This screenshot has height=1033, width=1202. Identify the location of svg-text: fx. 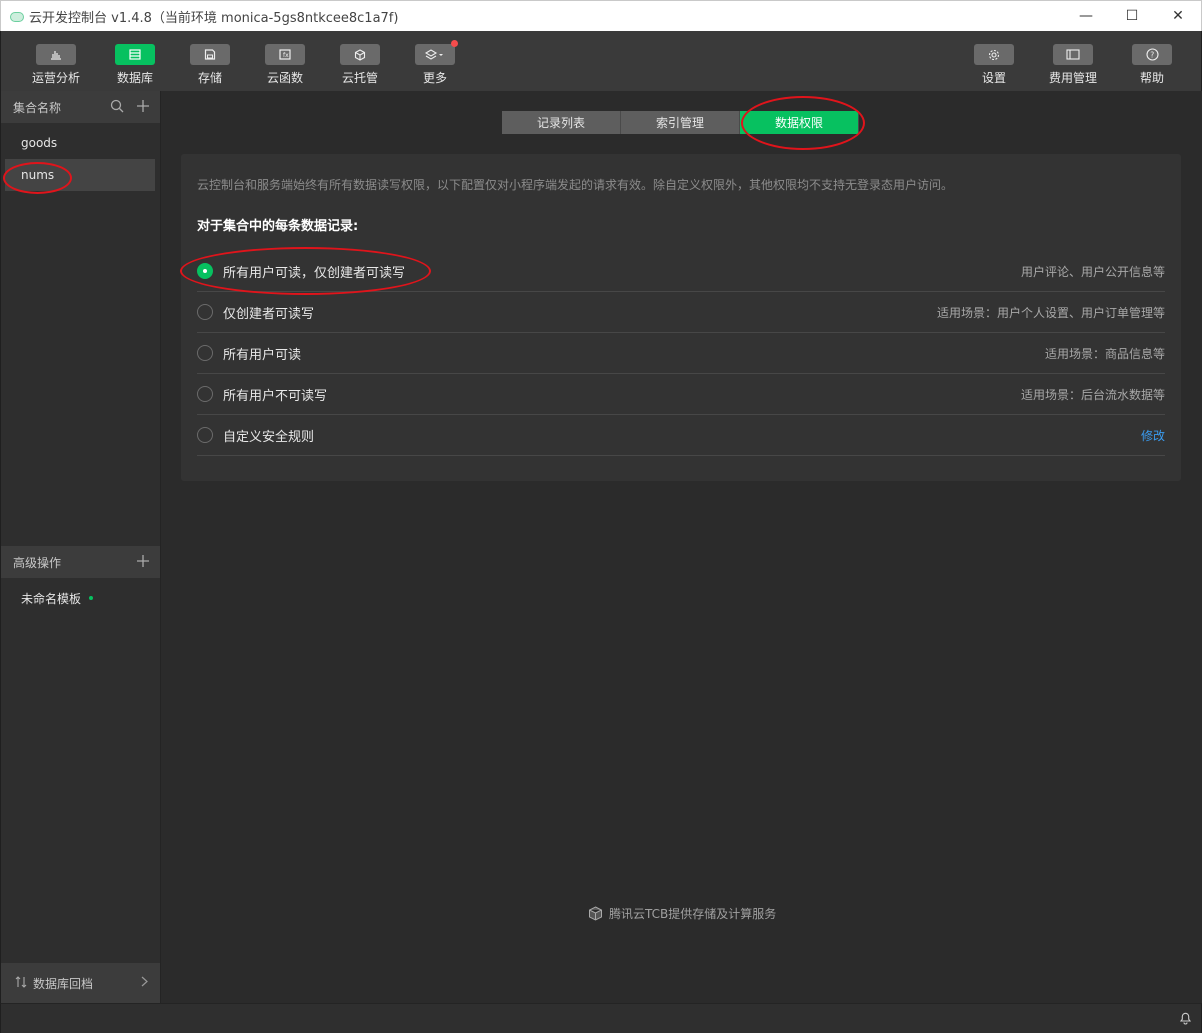
(286, 55).